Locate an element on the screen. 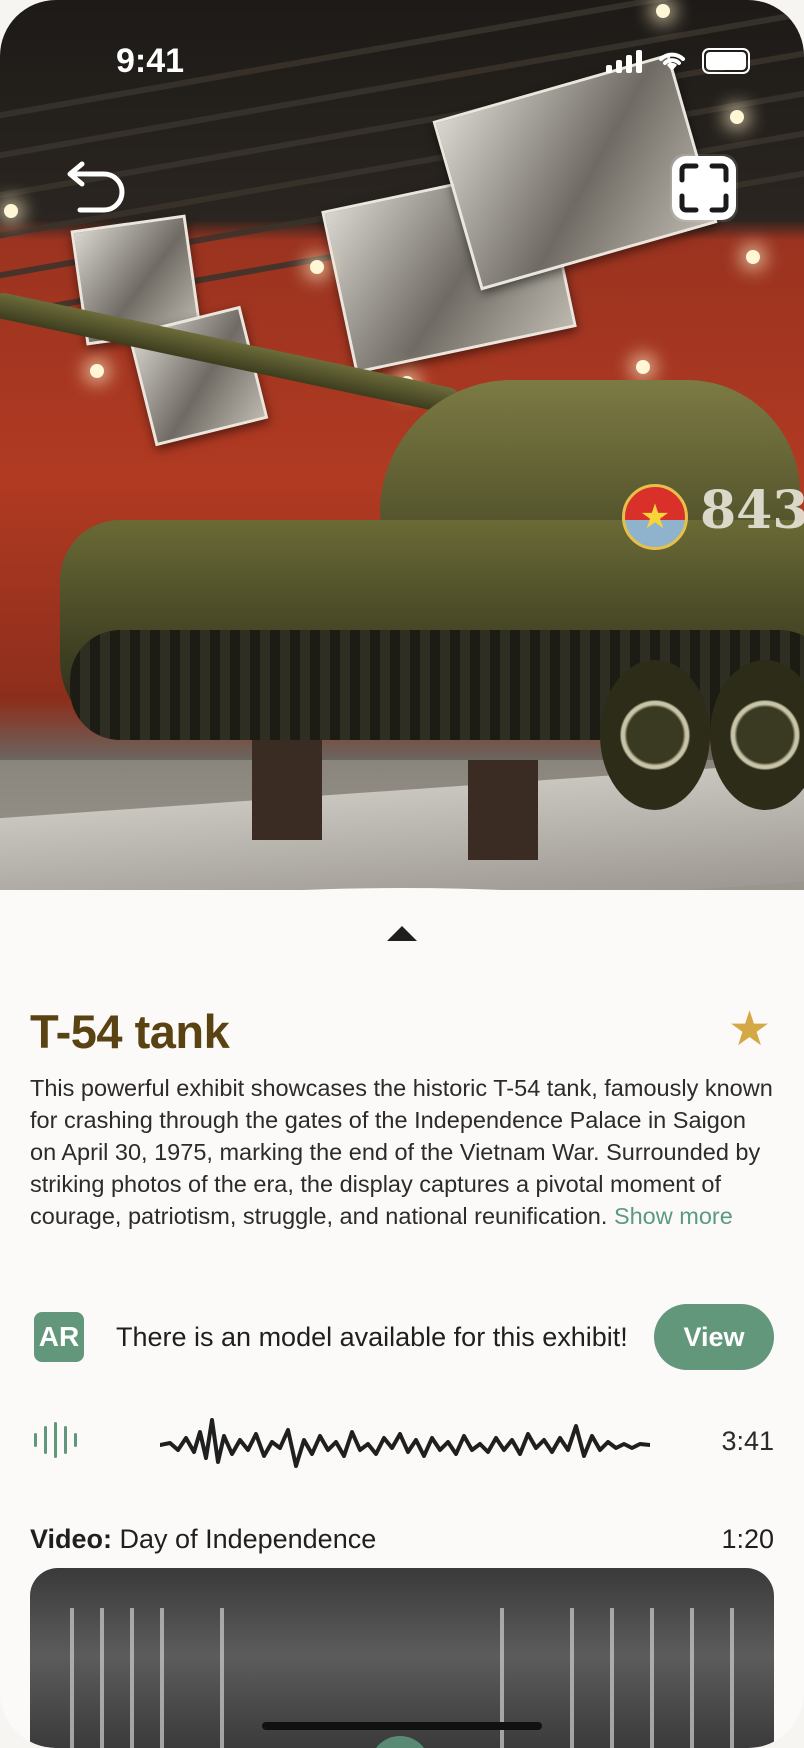  play-icon is located at coordinates (400, 1742).